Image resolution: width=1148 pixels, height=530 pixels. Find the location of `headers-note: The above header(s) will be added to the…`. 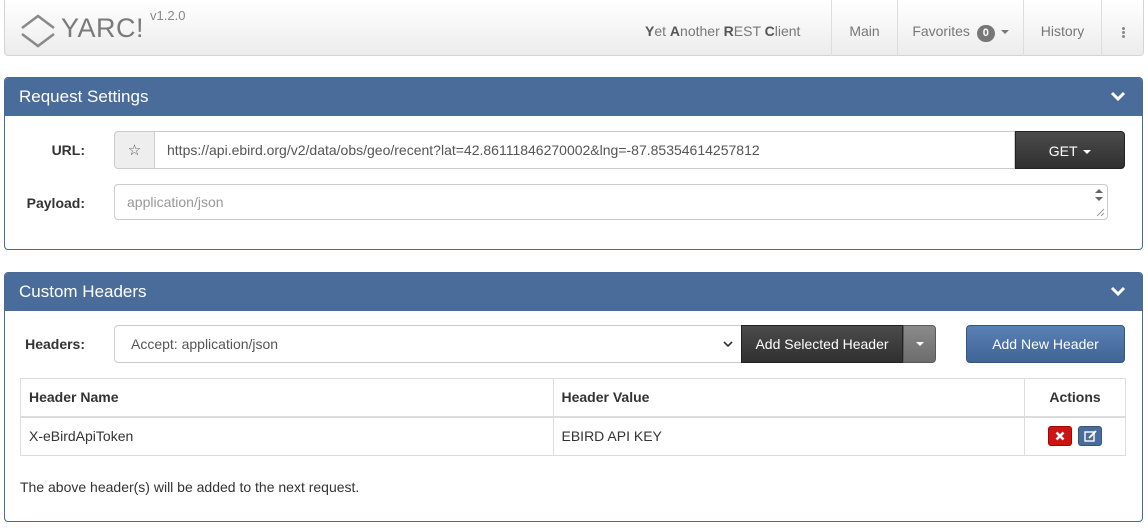

headers-note: The above header(s) will be added to the… is located at coordinates (190, 487).